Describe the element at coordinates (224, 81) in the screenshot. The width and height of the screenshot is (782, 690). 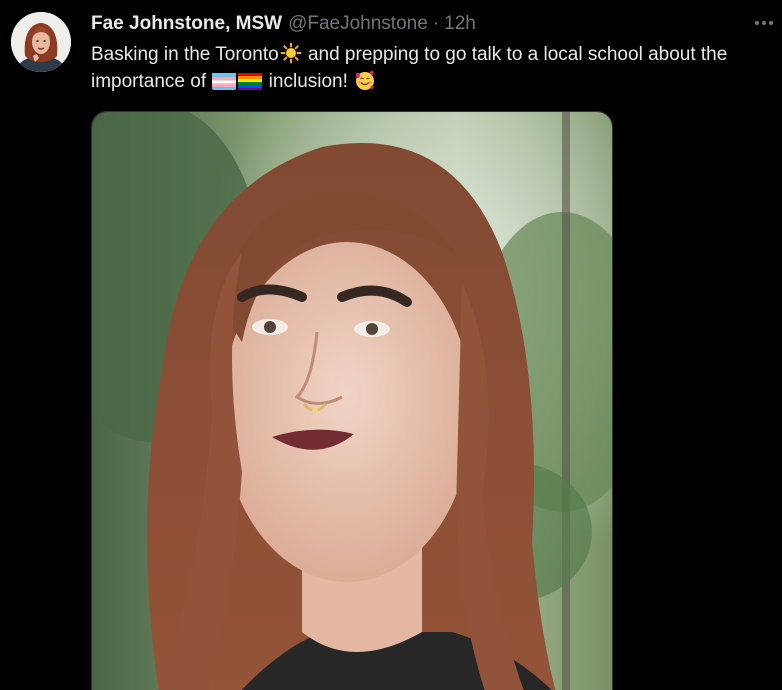
I see `transgender-flag-icon` at that location.